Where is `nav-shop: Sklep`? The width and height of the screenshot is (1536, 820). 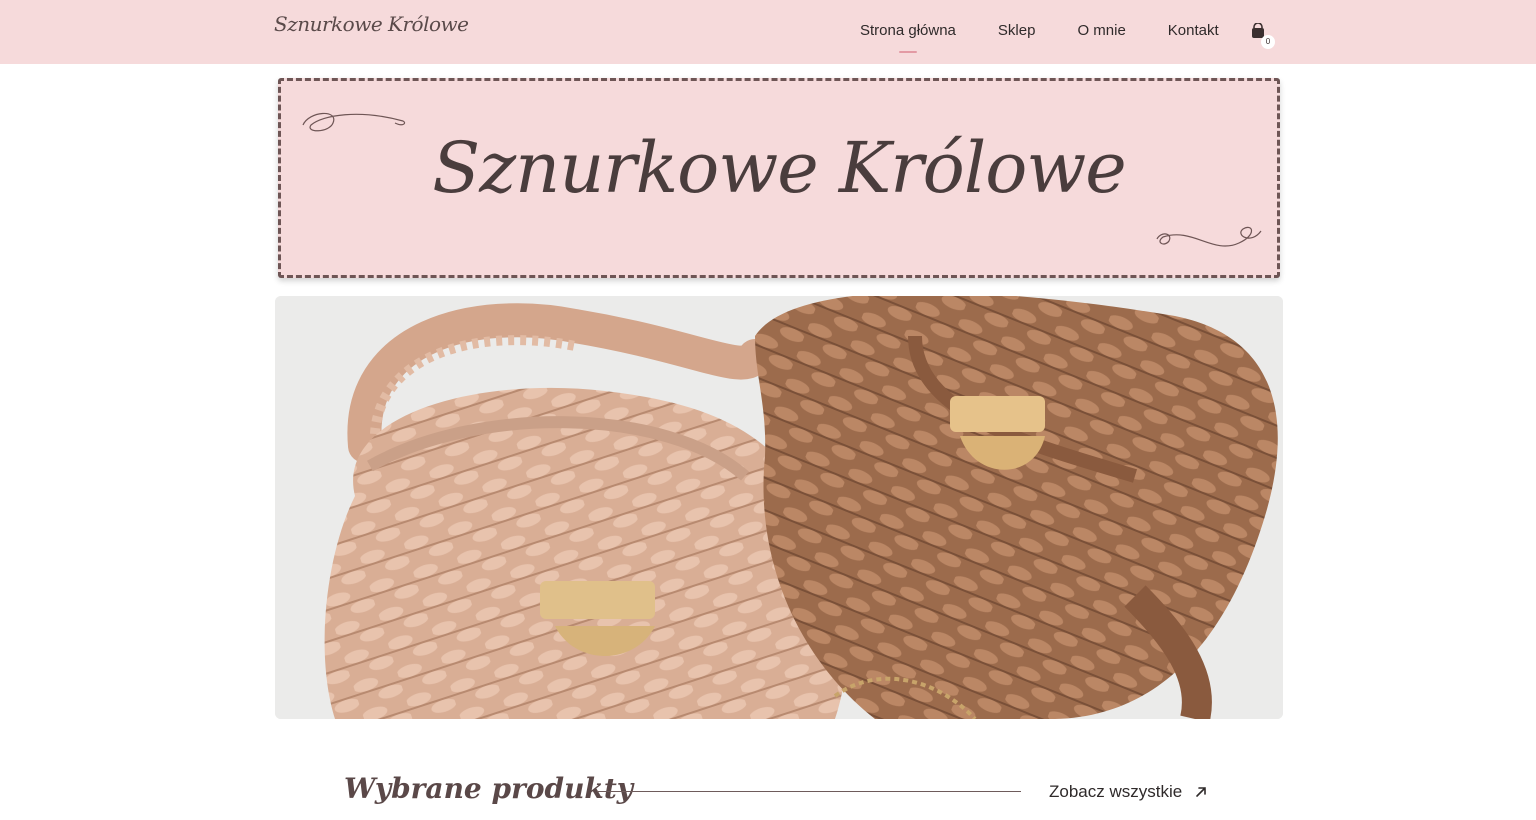 nav-shop: Sklep is located at coordinates (1017, 30).